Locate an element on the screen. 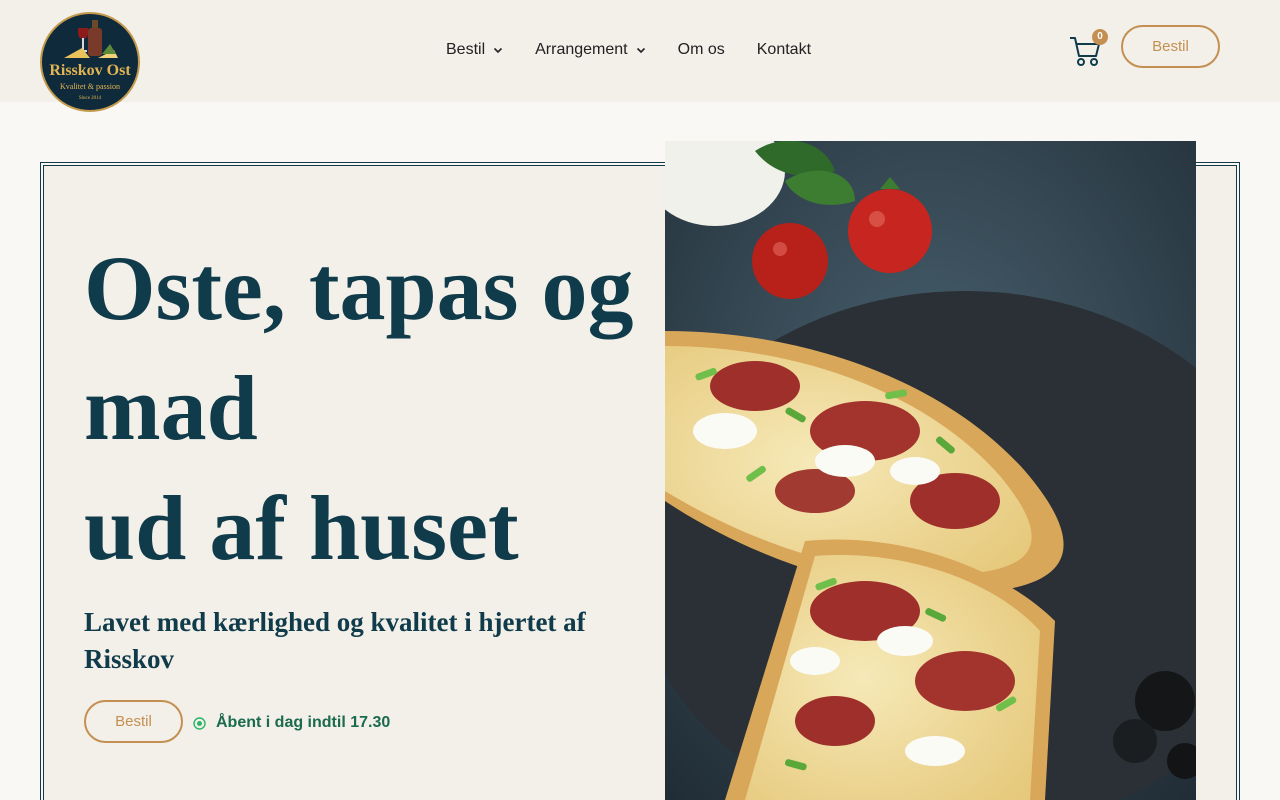 The width and height of the screenshot is (1280, 800). logo-name: Risskov Ost is located at coordinates (90, 70).